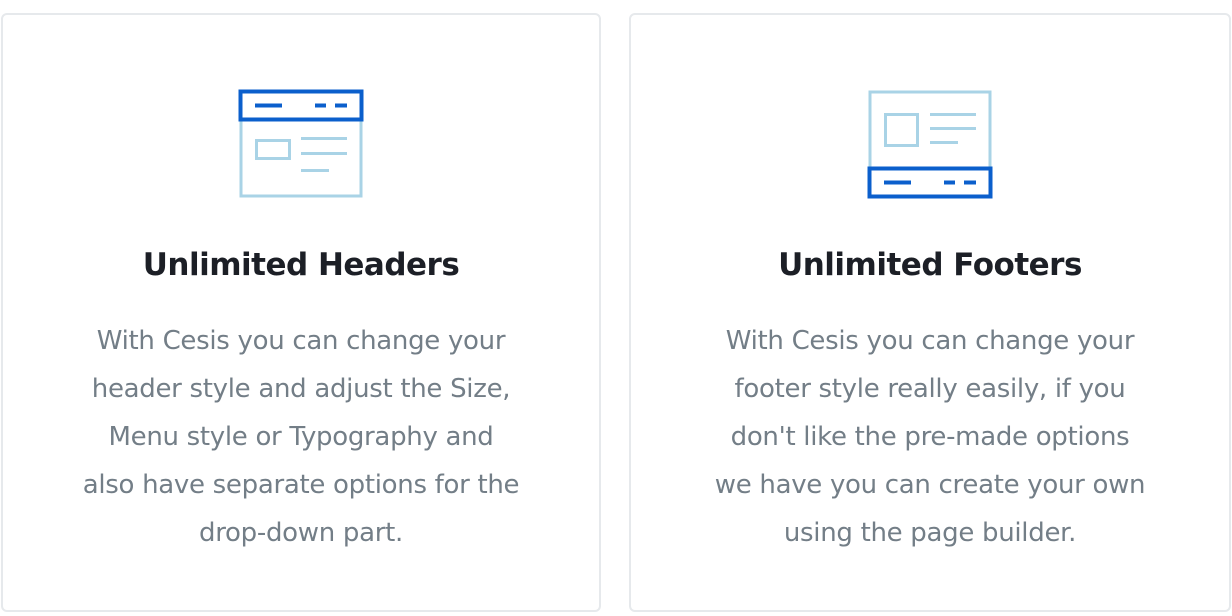  I want to click on header-layout-icon, so click(301, 143).